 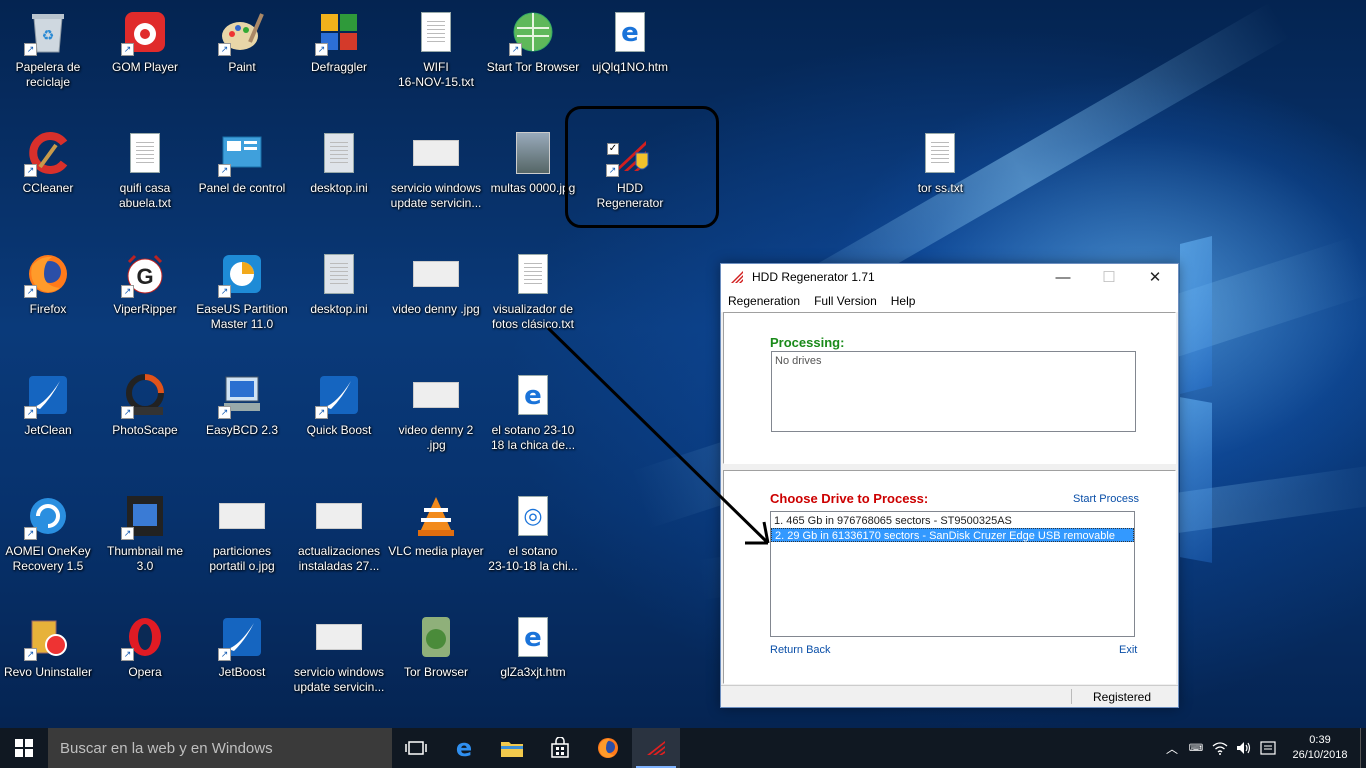 What do you see at coordinates (1109, 277) in the screenshot?
I see `maximize-button: ☐` at bounding box center [1109, 277].